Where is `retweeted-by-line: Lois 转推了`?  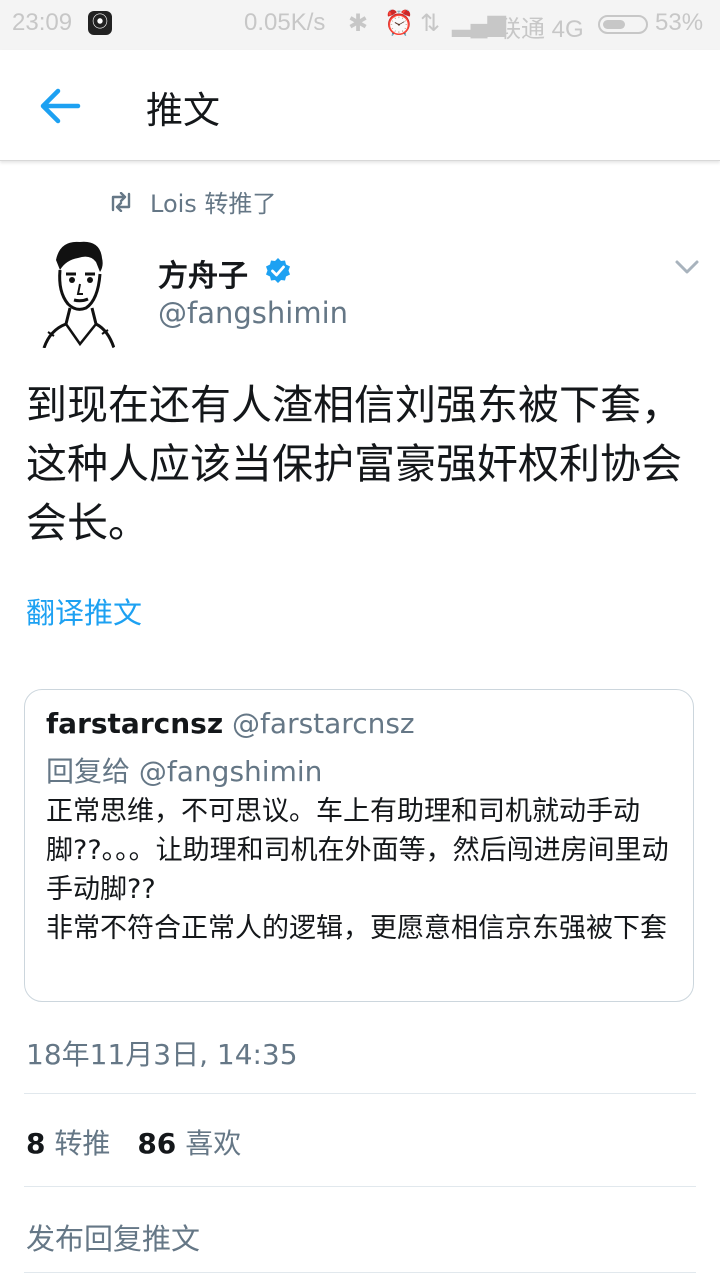
retweeted-by-line: Lois 转推了 is located at coordinates (192, 201).